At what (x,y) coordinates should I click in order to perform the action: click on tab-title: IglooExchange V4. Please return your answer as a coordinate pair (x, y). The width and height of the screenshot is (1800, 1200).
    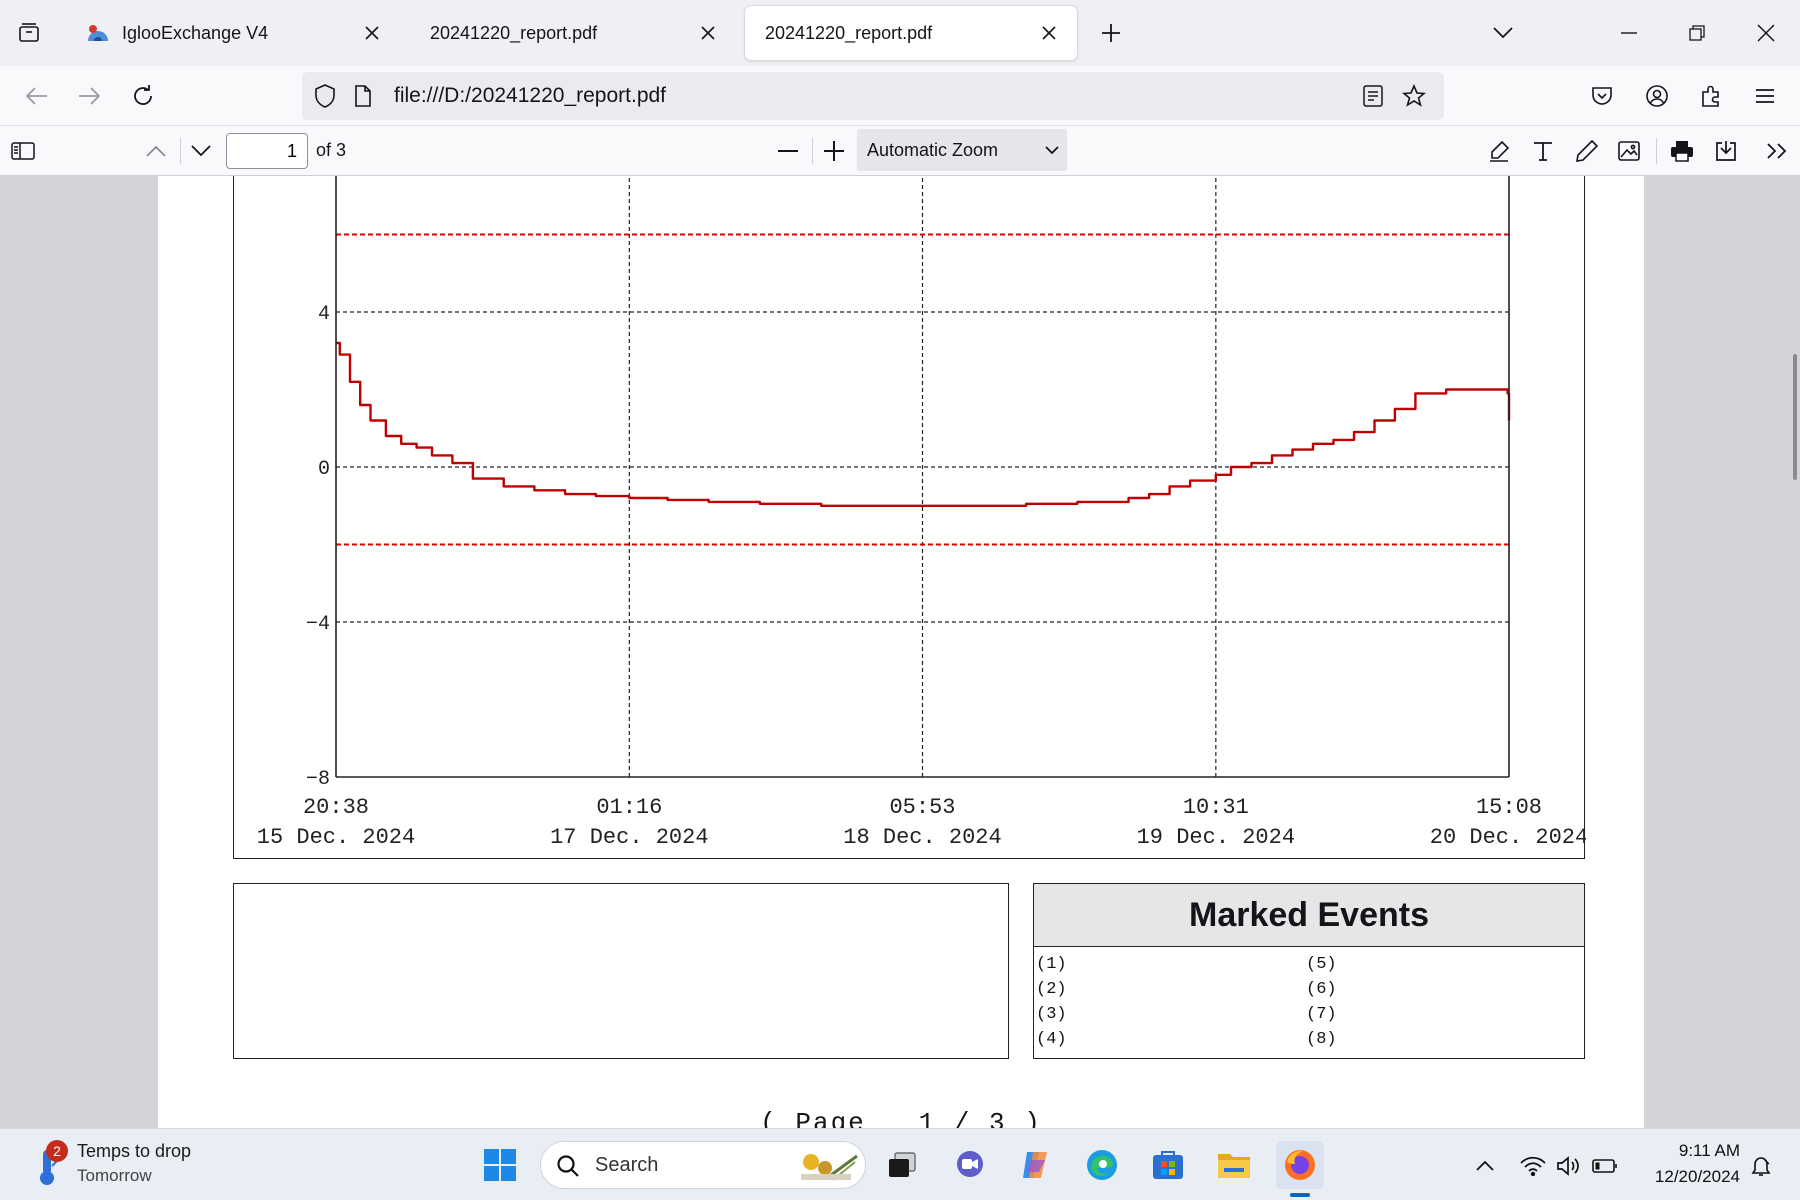
    Looking at the image, I should click on (195, 32).